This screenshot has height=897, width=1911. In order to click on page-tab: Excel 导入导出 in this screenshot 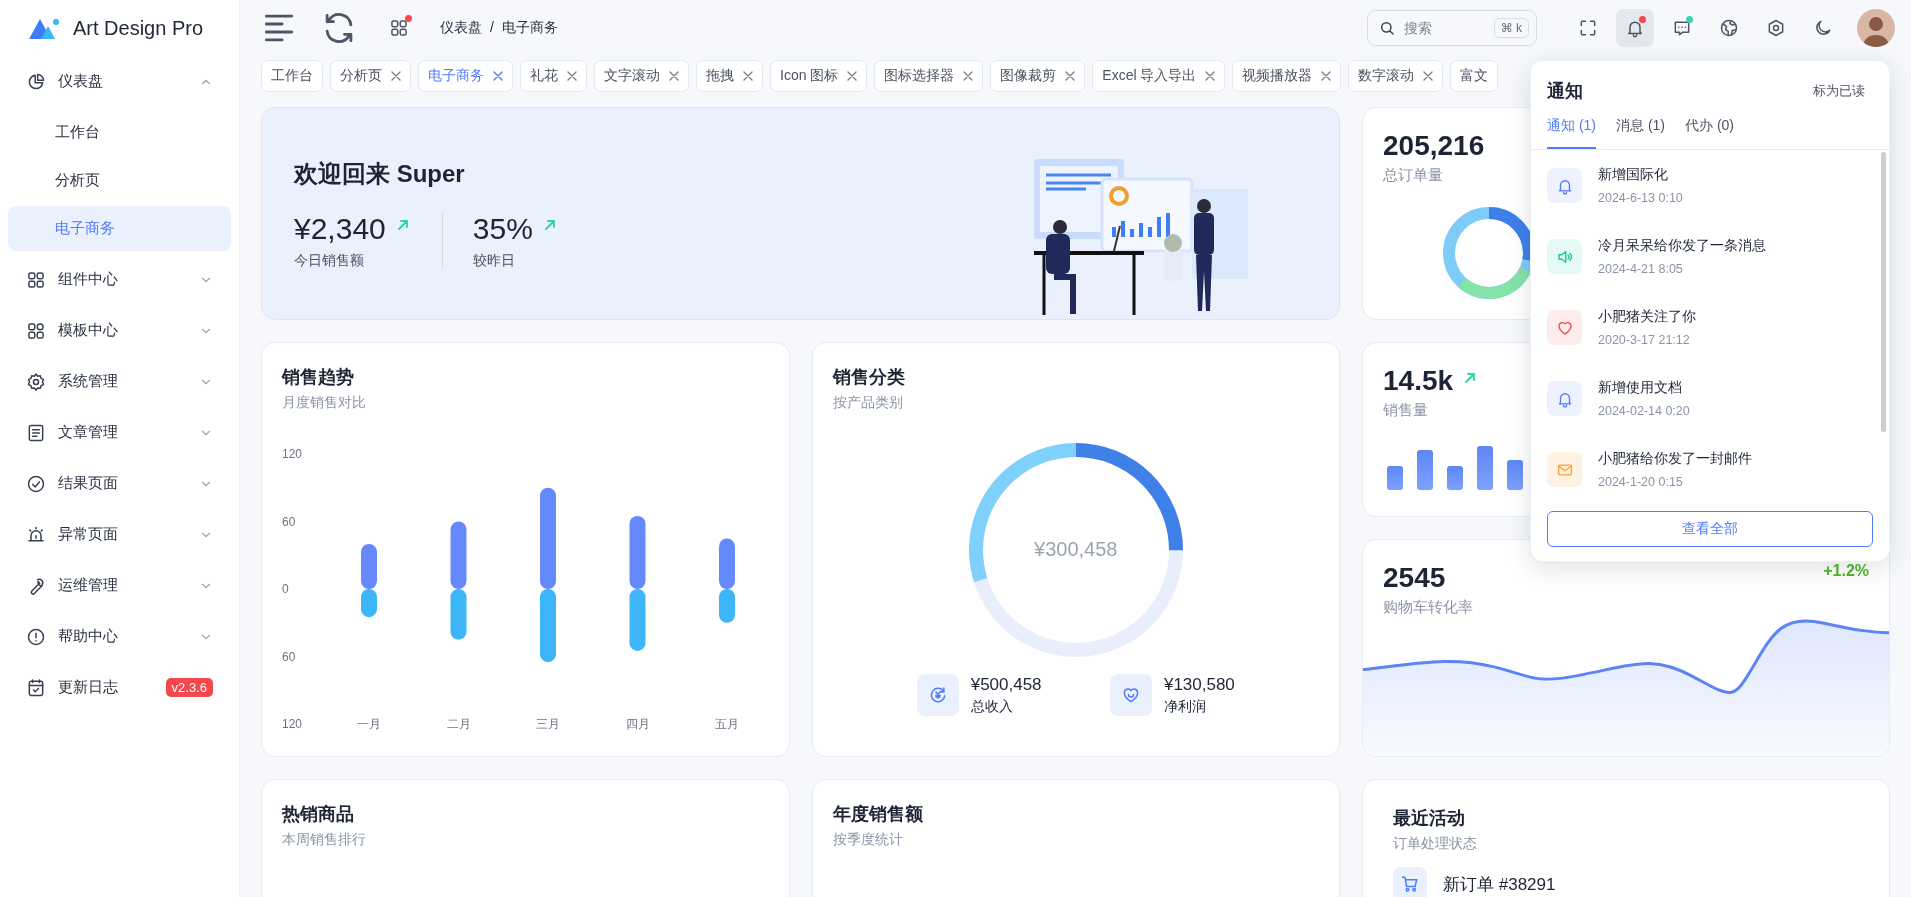, I will do `click(1159, 76)`.